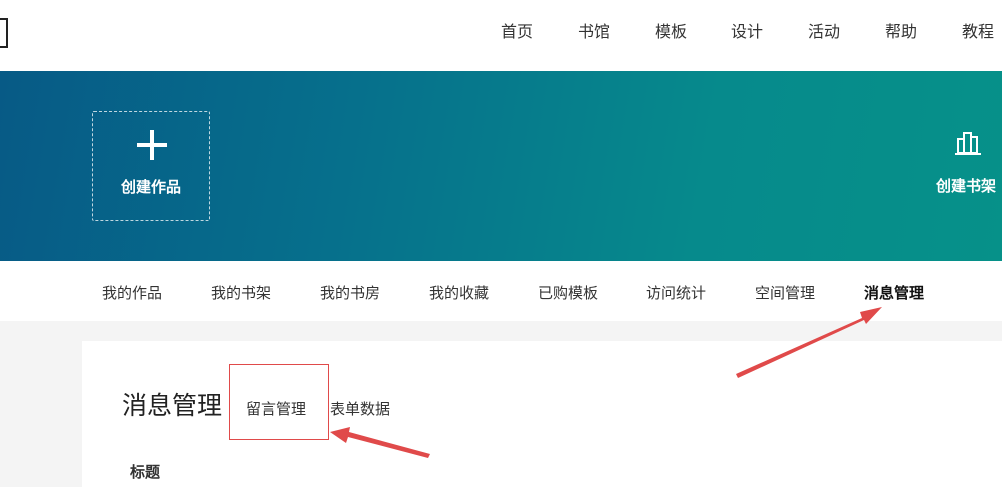 This screenshot has width=1002, height=487. I want to click on subnav-my-study: 我的书房, so click(350, 292).